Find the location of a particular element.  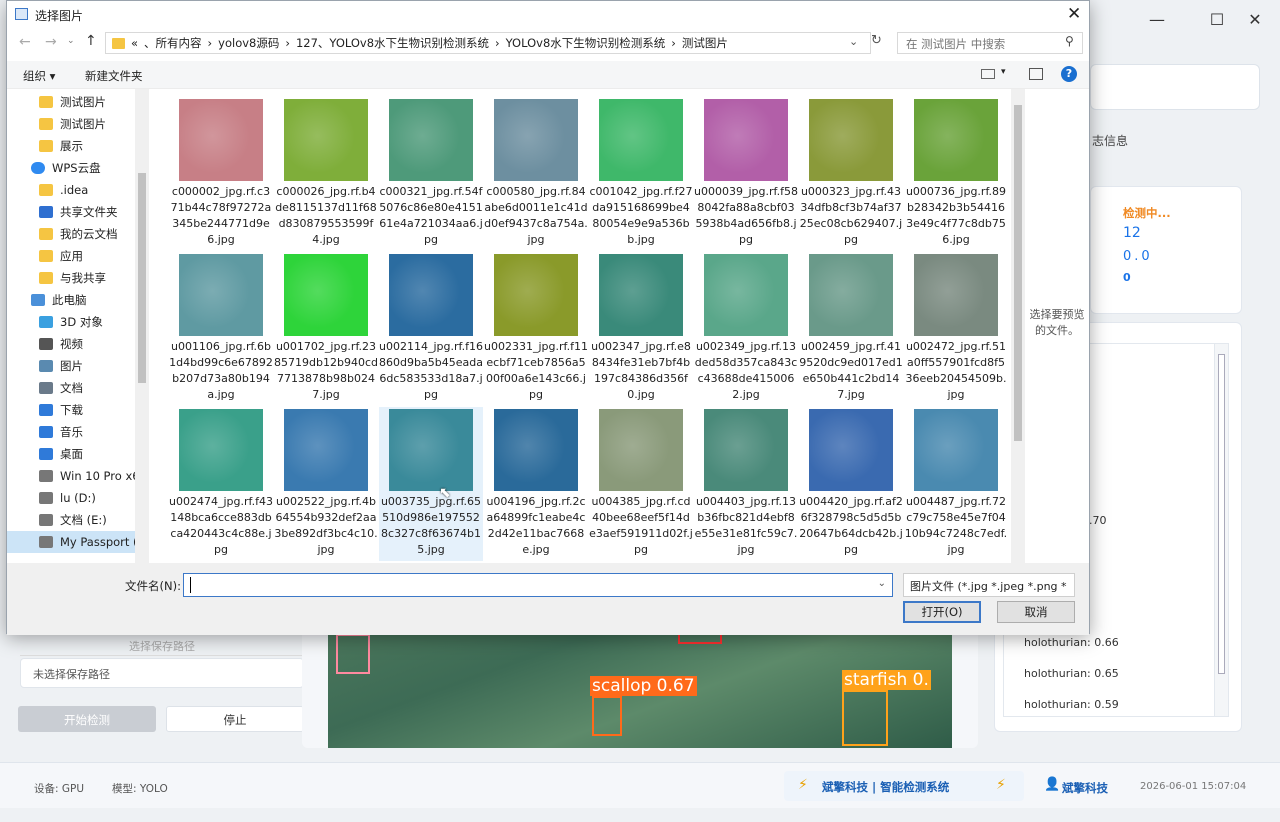

view-options-icon is located at coordinates (988, 74).